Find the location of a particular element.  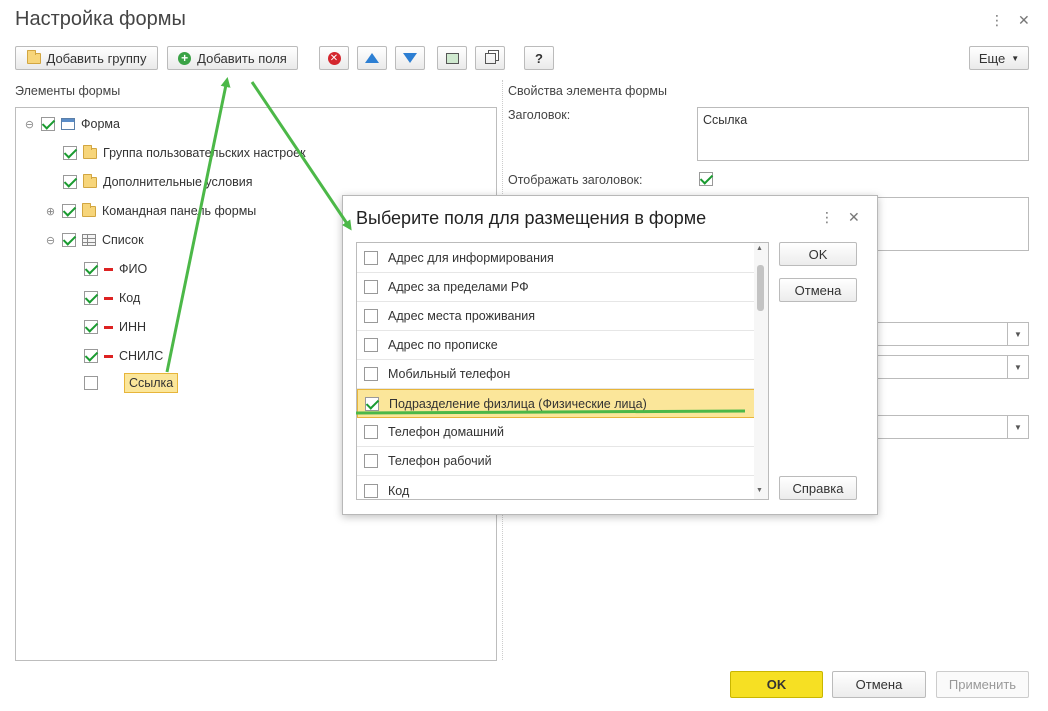

scroll-up-icon: ▲ is located at coordinates (759, 248).